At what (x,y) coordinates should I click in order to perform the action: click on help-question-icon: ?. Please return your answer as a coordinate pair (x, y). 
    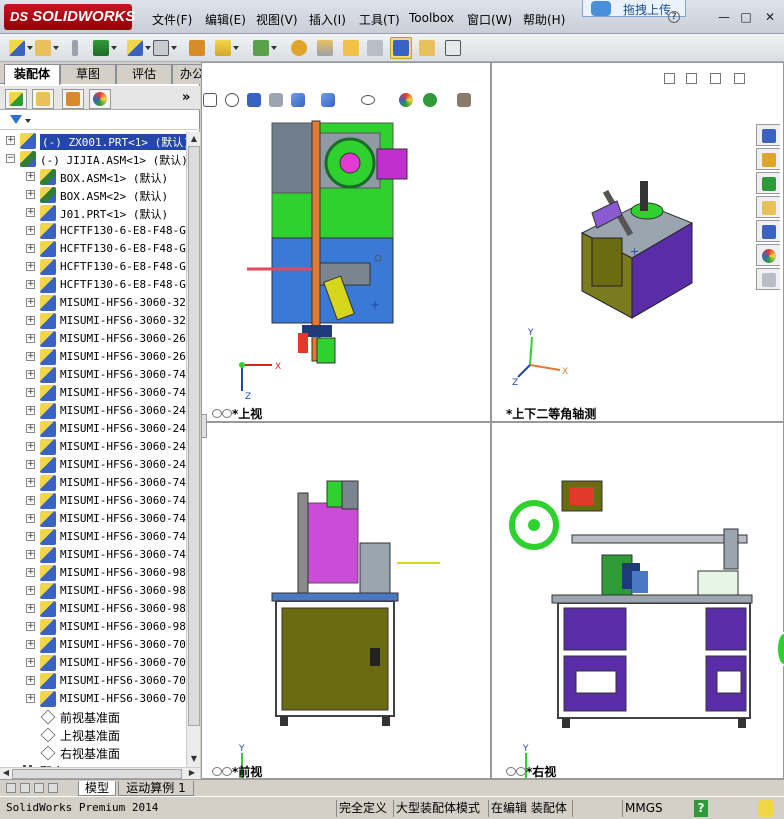
    Looking at the image, I should click on (701, 808).